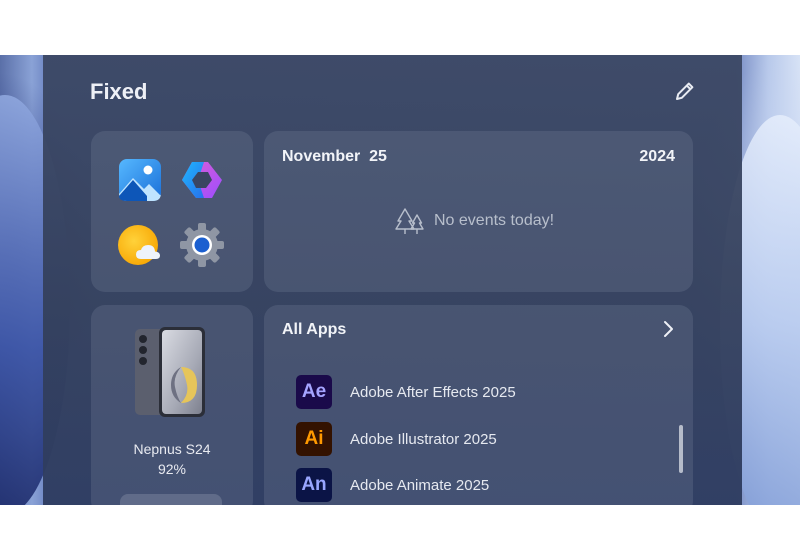 This screenshot has height=560, width=800. I want to click on after-effects-icon: Ae, so click(314, 392).